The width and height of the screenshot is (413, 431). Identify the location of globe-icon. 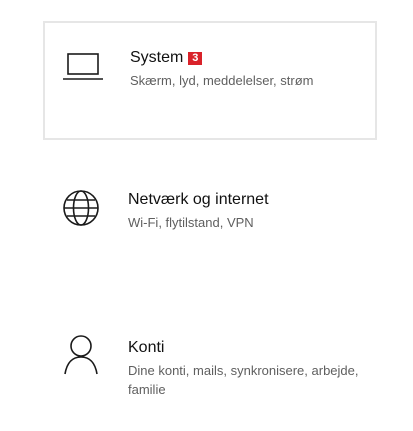
(81, 208).